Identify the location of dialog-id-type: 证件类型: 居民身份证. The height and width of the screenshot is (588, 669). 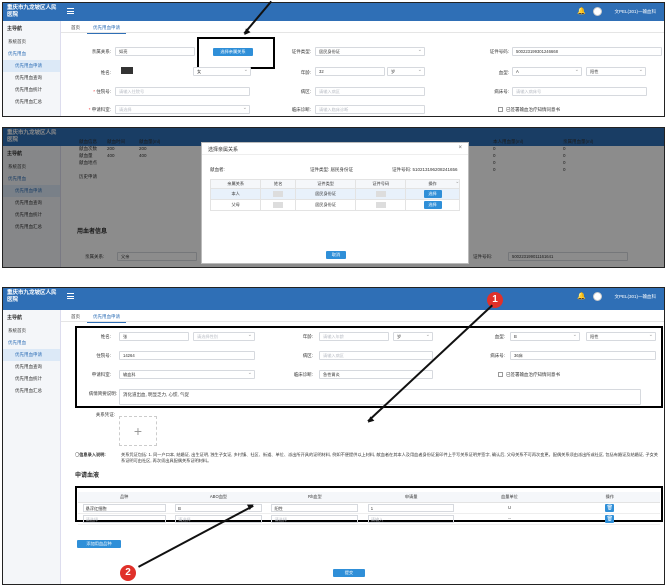
(331, 169).